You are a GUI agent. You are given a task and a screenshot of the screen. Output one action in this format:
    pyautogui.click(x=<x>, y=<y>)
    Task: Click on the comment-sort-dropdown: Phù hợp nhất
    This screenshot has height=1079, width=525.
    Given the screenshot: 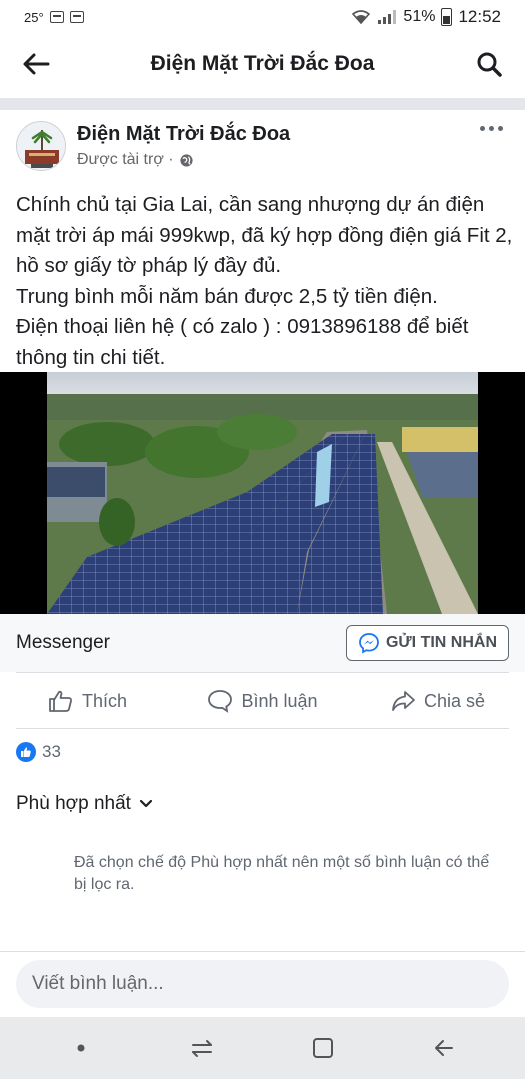 What is the action you would take?
    pyautogui.click(x=84, y=804)
    